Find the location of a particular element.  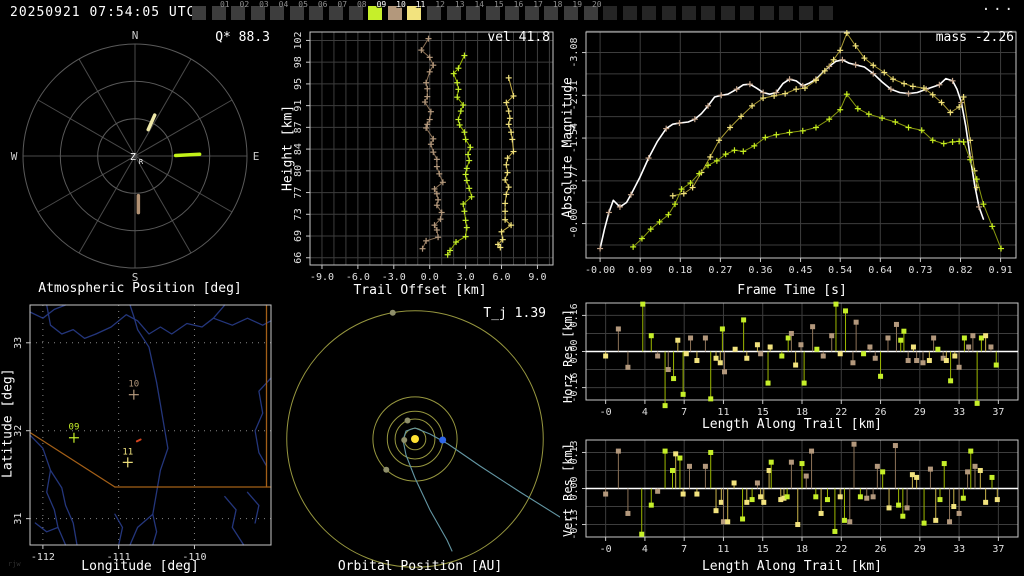

svg-text: R is located at coordinates (141, 162).